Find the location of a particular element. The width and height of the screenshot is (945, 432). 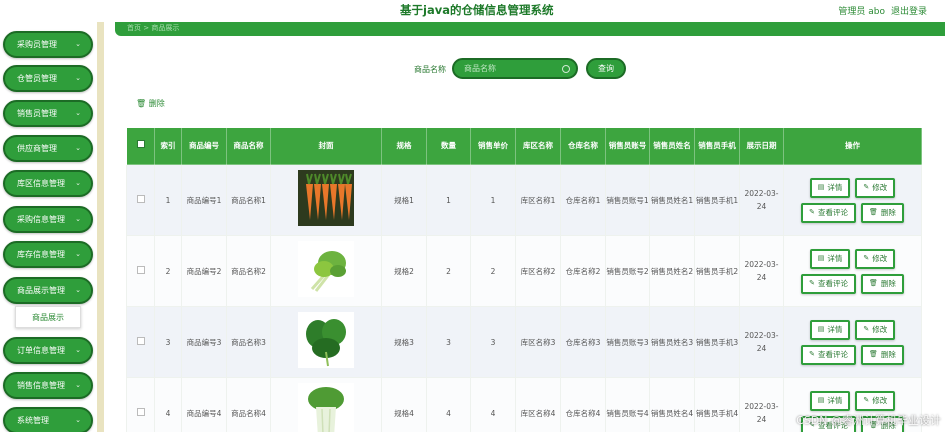

sidebar-item: 销售员管理 ⌄ is located at coordinates (48, 113).